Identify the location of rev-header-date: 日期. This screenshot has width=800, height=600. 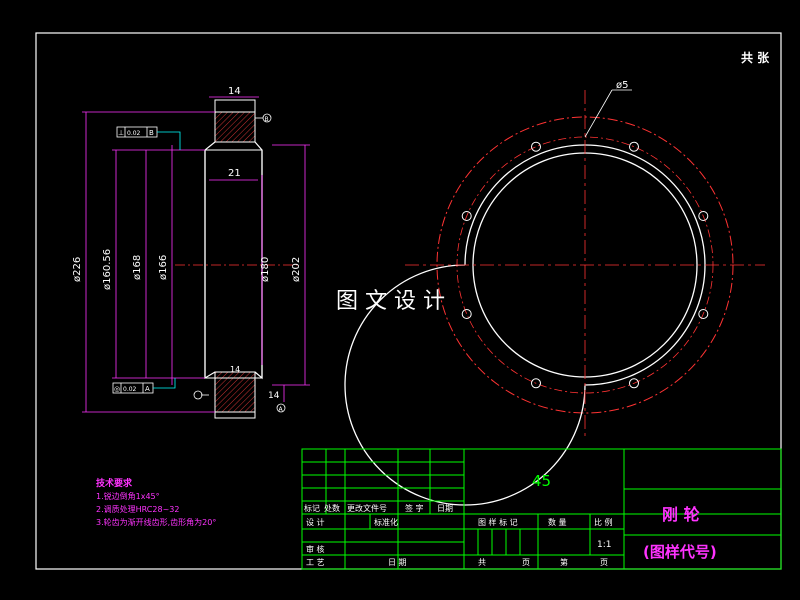
(445, 508).